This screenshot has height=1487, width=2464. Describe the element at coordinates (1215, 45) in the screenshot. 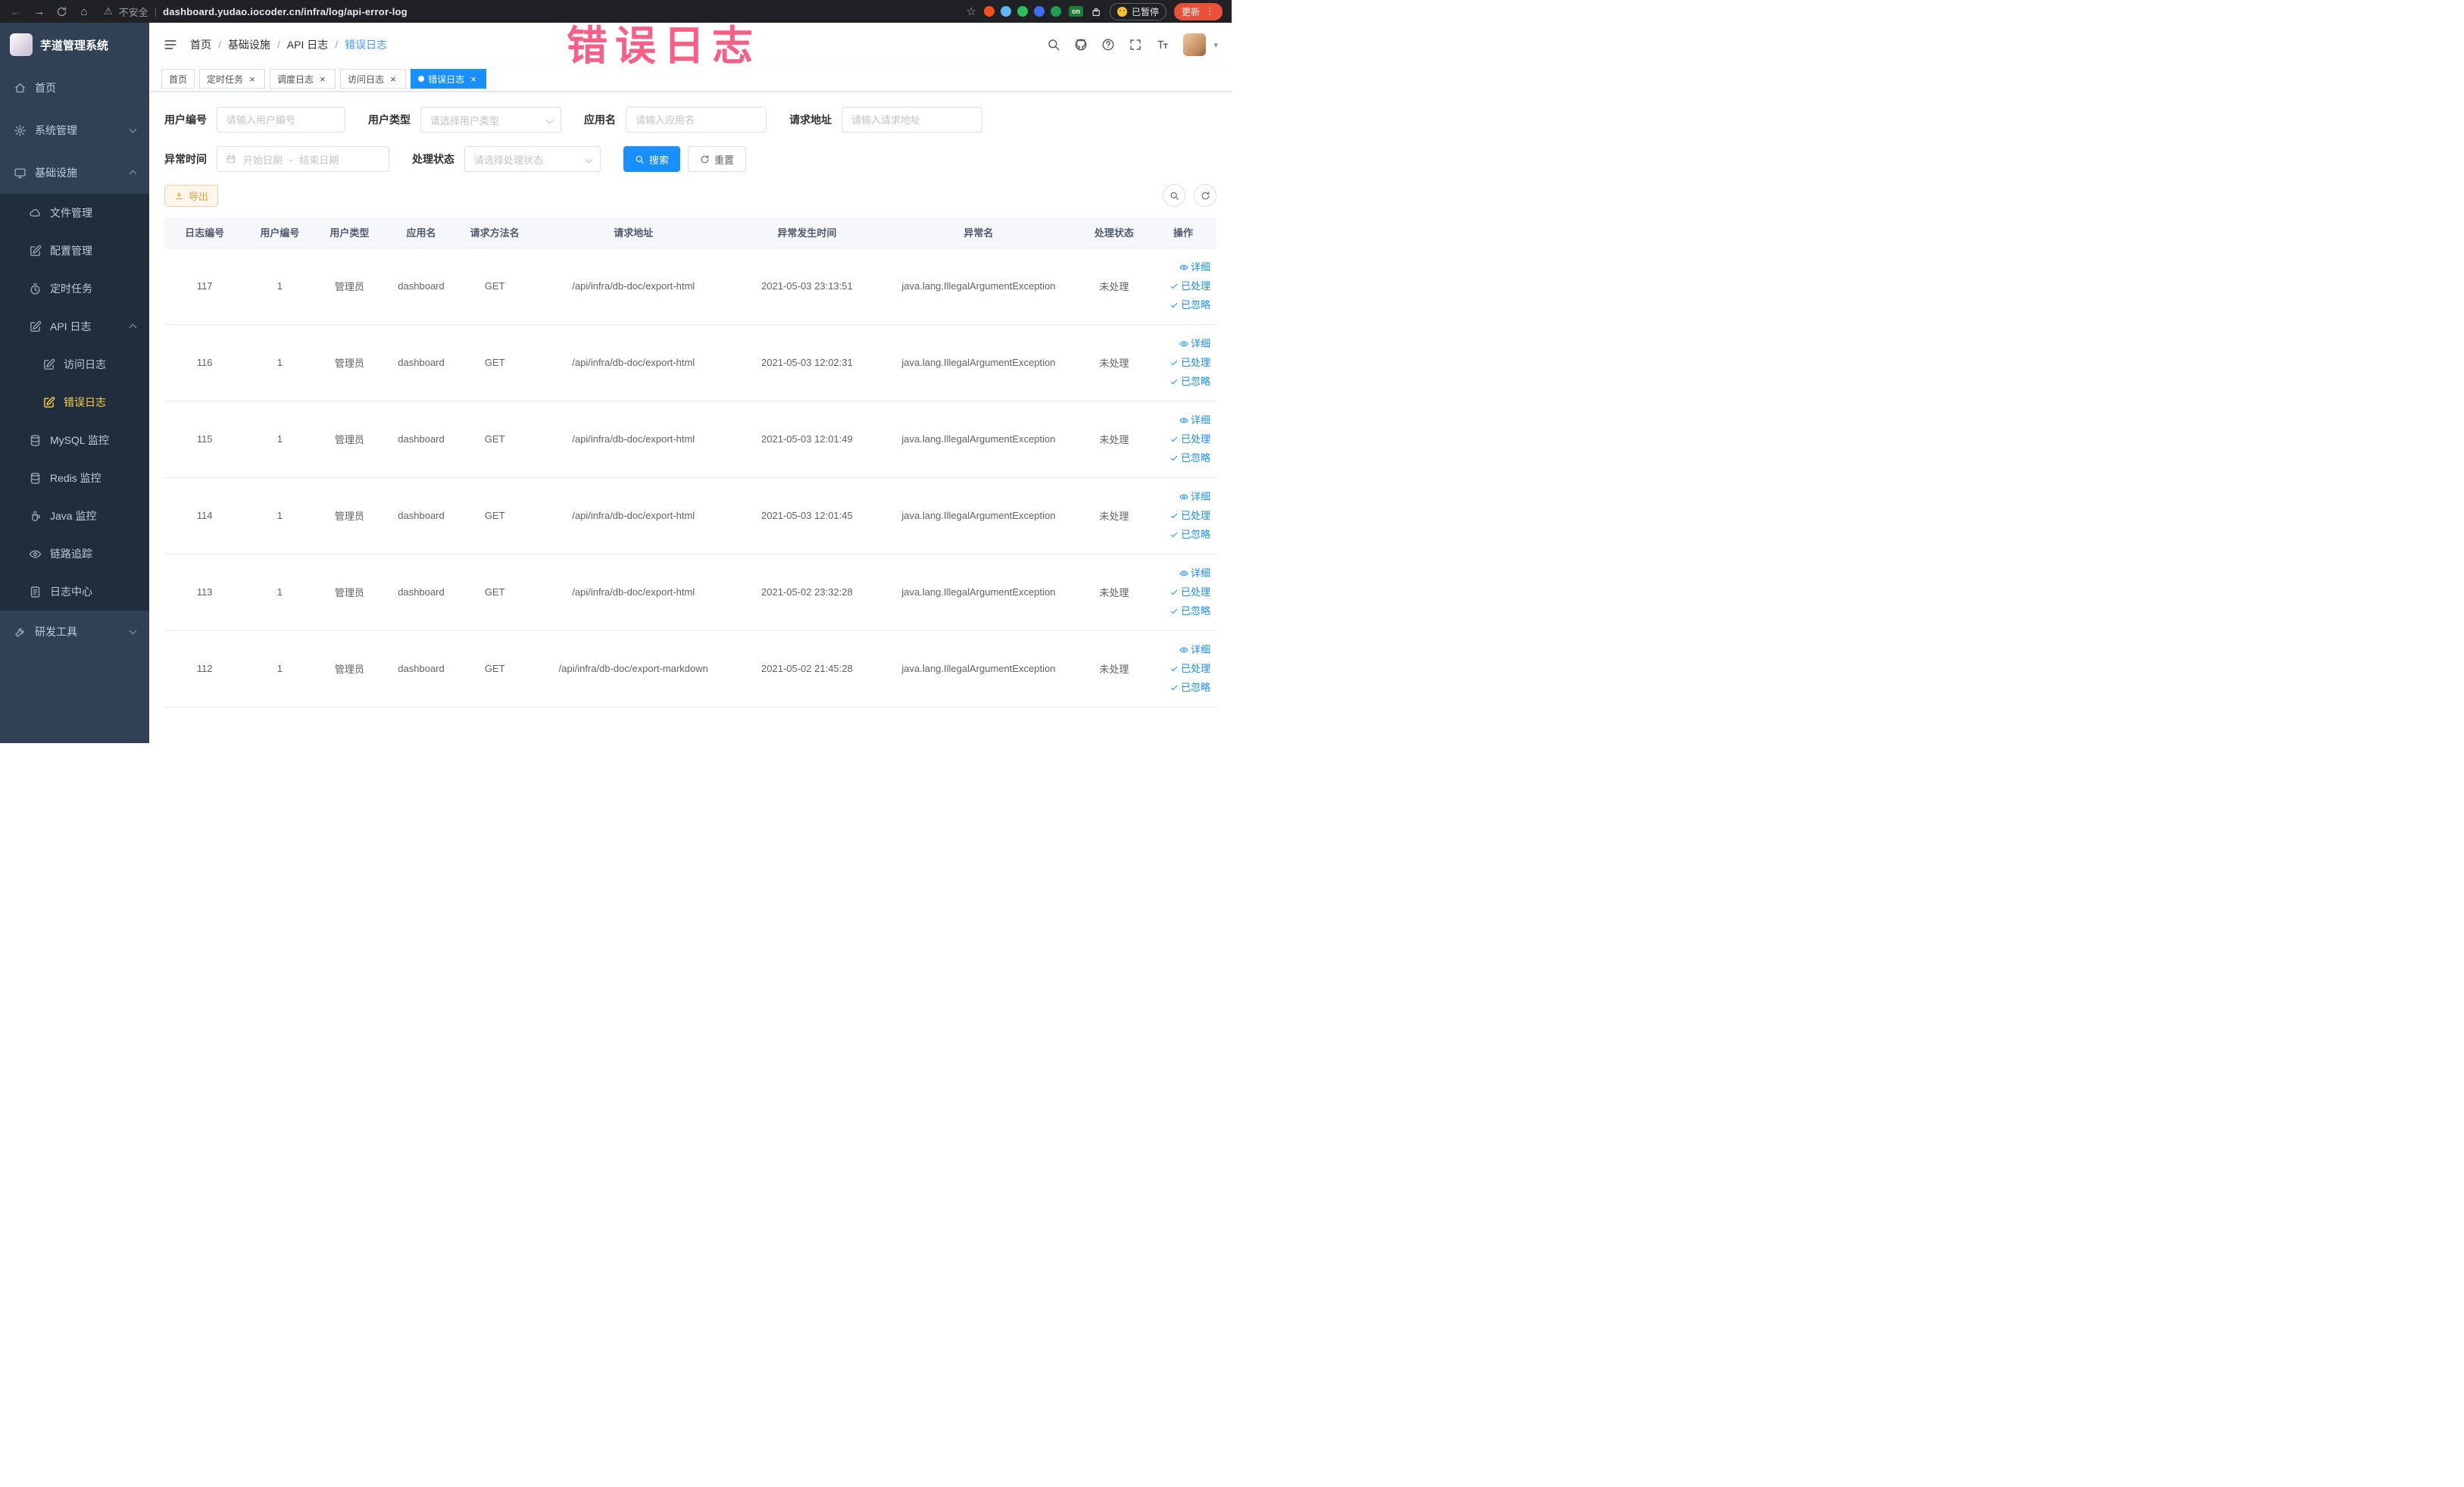

I see `avatar-caret-icon: ▾` at that location.